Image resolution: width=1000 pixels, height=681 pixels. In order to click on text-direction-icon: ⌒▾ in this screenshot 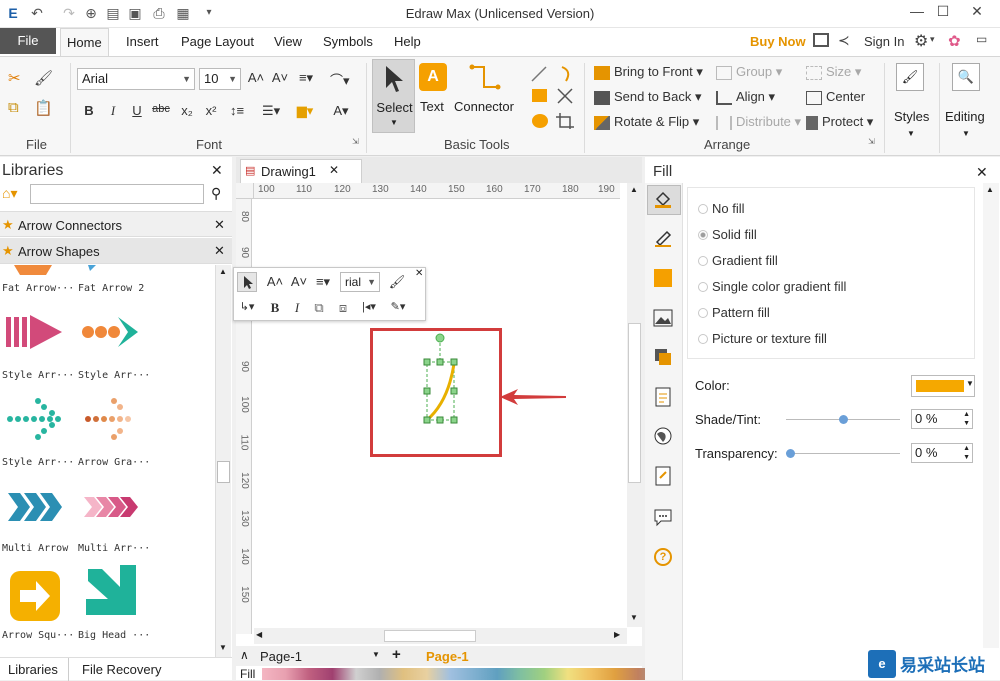, I will do `click(340, 79)`.